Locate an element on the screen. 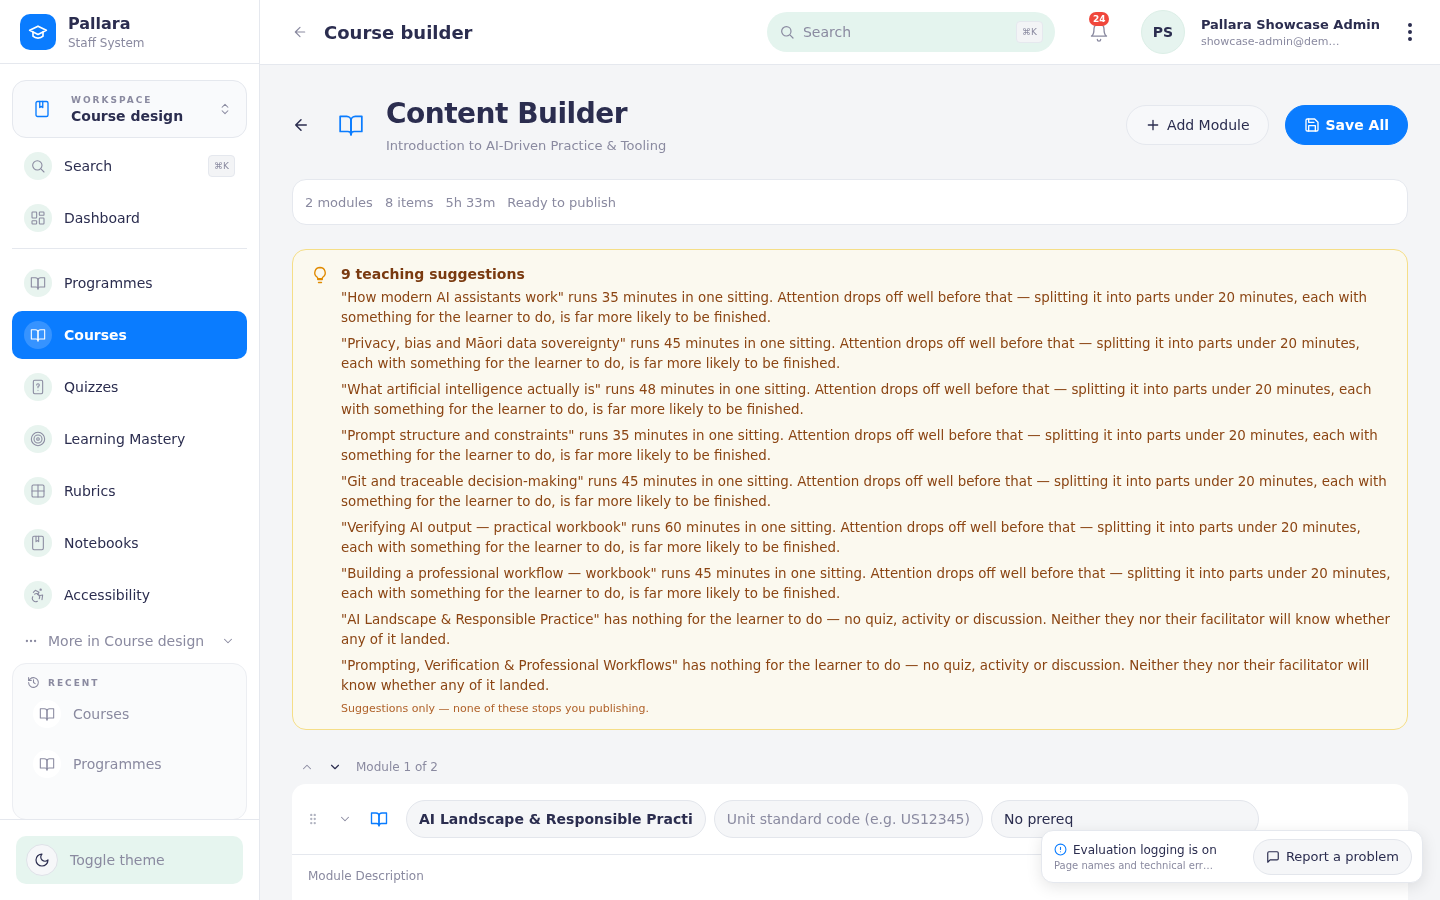 The width and height of the screenshot is (1440, 900). add-button: Add Module is located at coordinates (1197, 125).